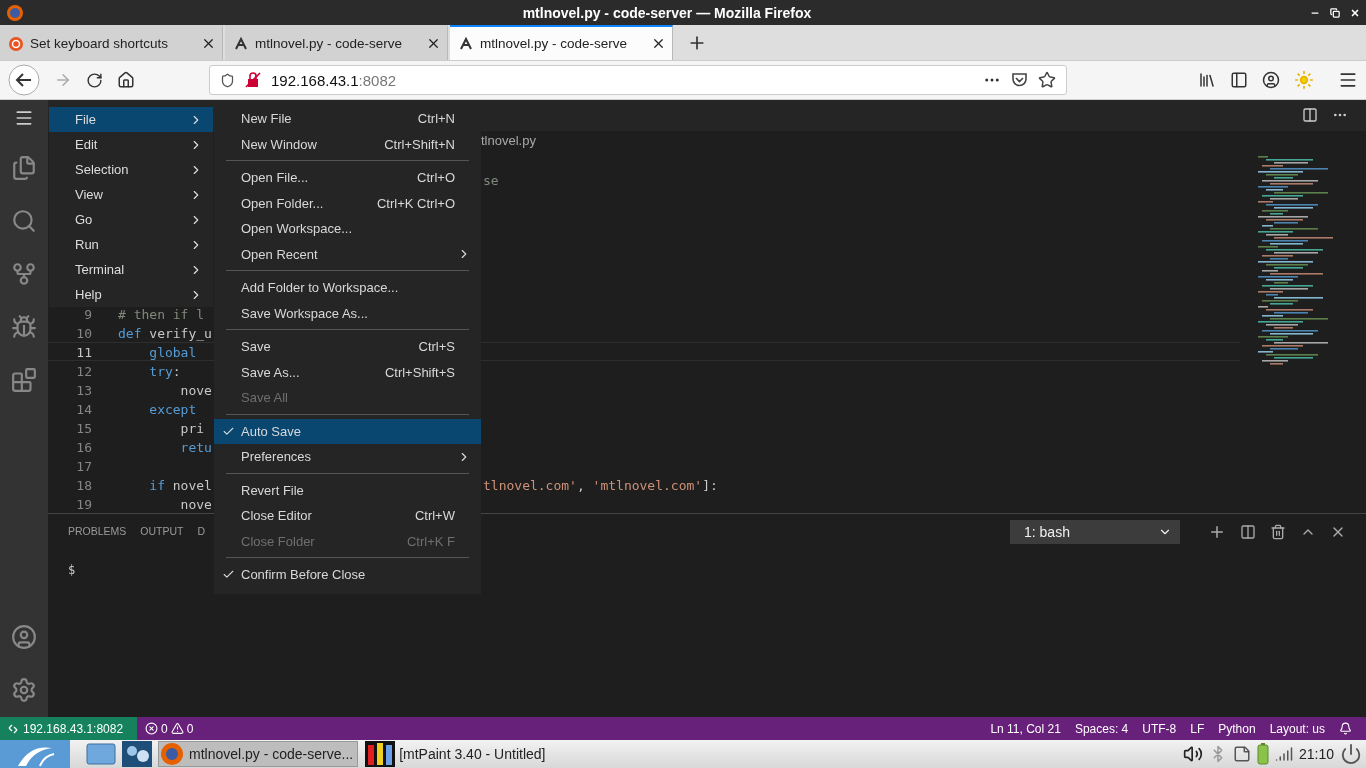 The height and width of the screenshot is (768, 1366). Describe the element at coordinates (131, 144) in the screenshot. I see `menu-item: Edit` at that location.